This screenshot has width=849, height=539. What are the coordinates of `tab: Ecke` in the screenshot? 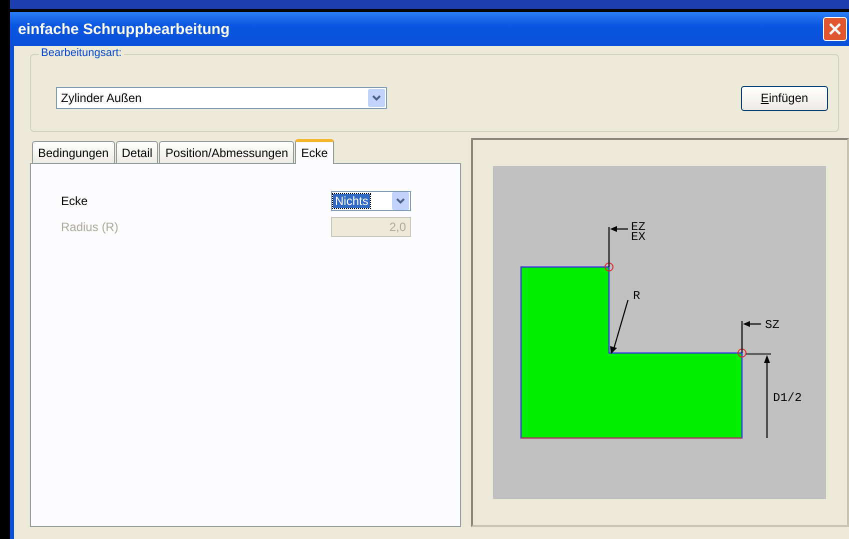 It's located at (314, 151).